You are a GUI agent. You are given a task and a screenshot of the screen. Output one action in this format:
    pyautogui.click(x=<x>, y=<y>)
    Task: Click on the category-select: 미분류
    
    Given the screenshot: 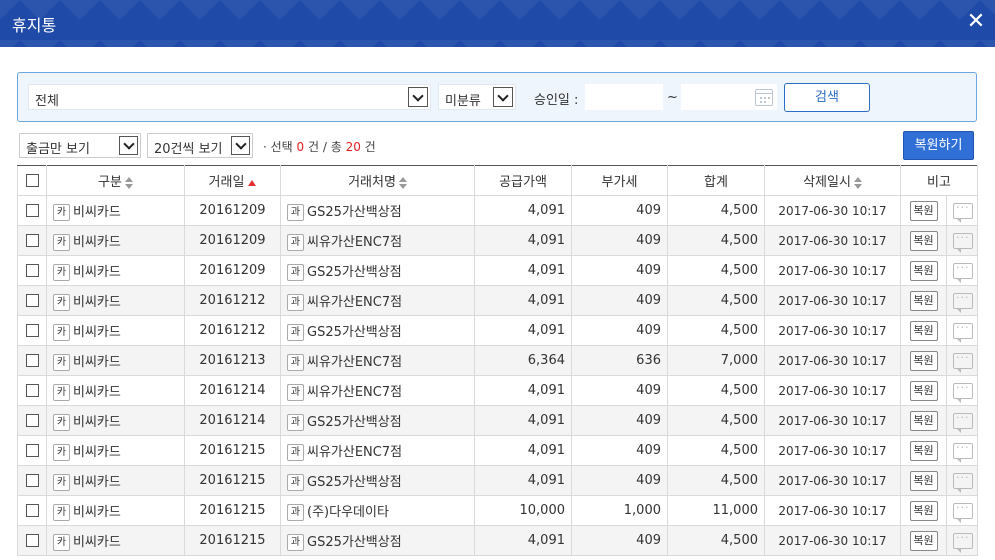 What is the action you would take?
    pyautogui.click(x=477, y=97)
    